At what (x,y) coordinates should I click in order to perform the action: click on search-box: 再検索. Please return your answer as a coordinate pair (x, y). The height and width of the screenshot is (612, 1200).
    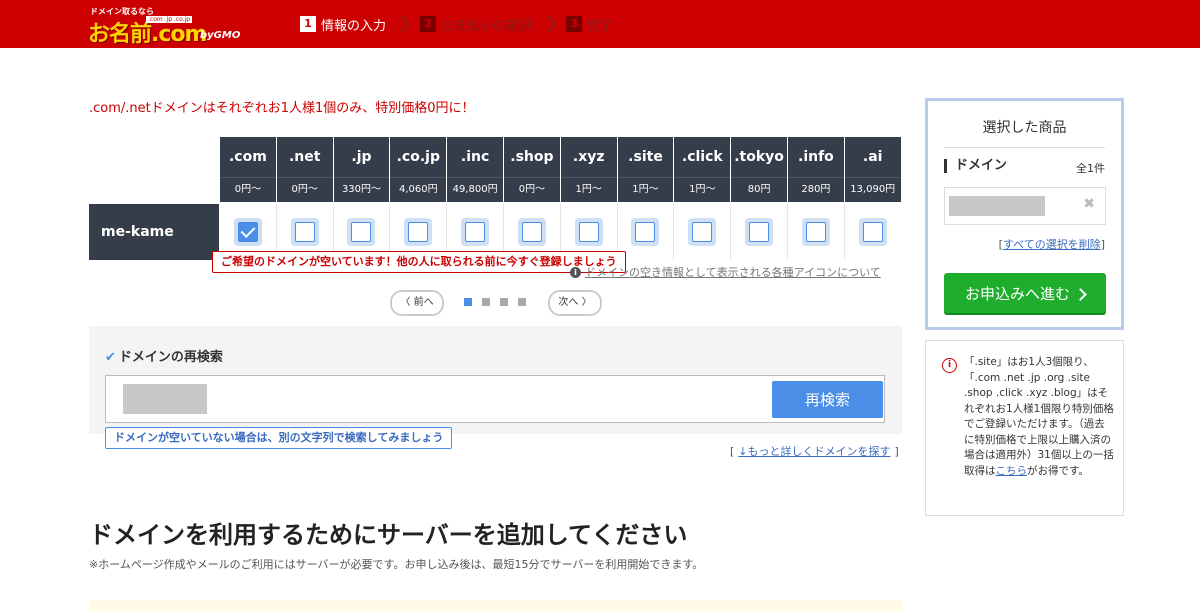
    Looking at the image, I should click on (495, 399).